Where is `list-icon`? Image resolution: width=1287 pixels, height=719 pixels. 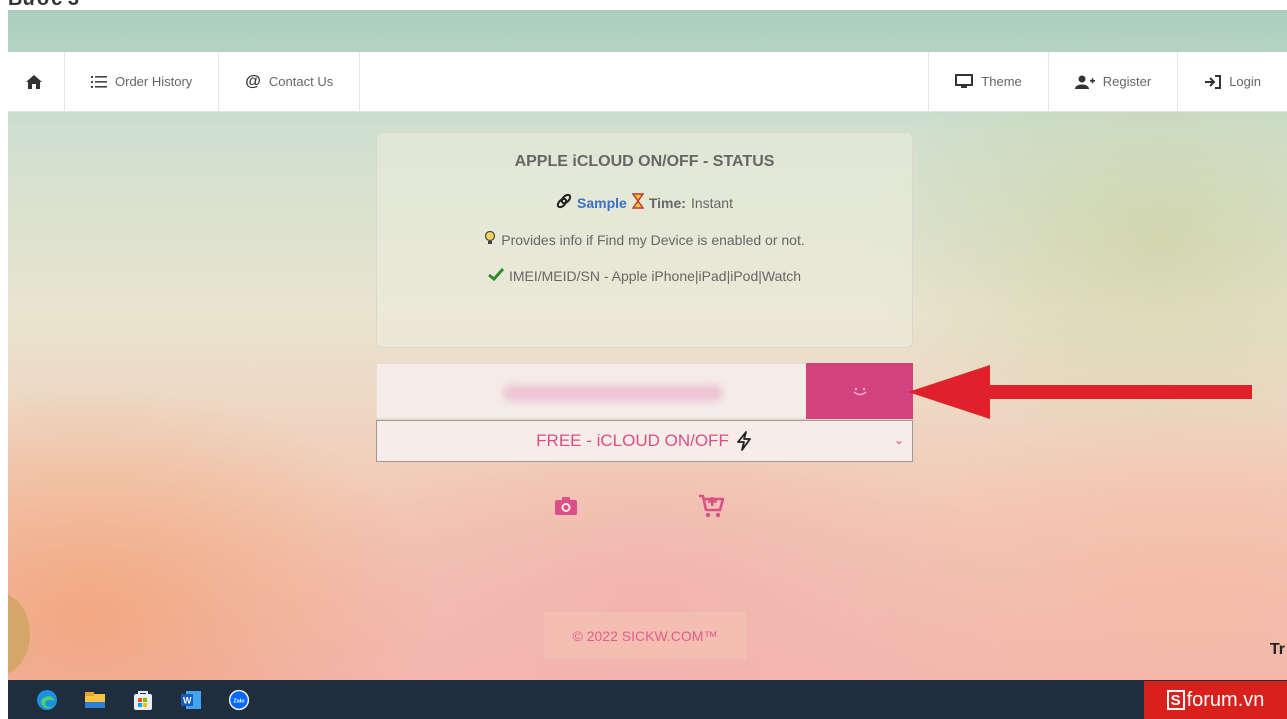 list-icon is located at coordinates (99, 82).